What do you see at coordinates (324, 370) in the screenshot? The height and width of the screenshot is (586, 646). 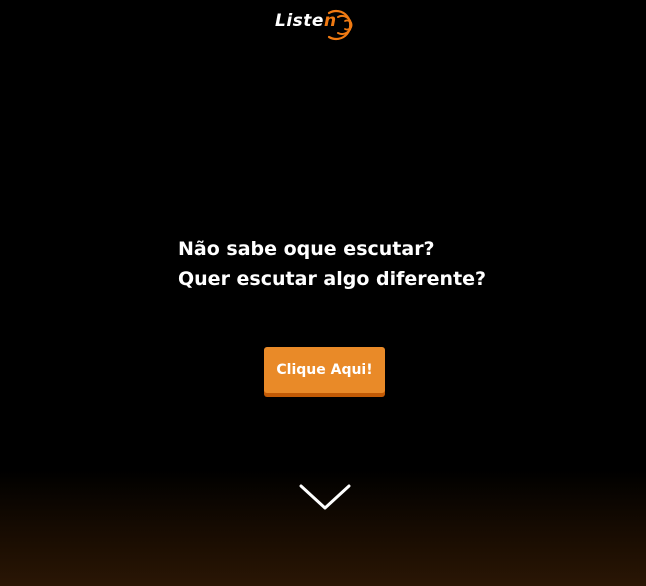 I see `cta-button: Clique Aqui!` at bounding box center [324, 370].